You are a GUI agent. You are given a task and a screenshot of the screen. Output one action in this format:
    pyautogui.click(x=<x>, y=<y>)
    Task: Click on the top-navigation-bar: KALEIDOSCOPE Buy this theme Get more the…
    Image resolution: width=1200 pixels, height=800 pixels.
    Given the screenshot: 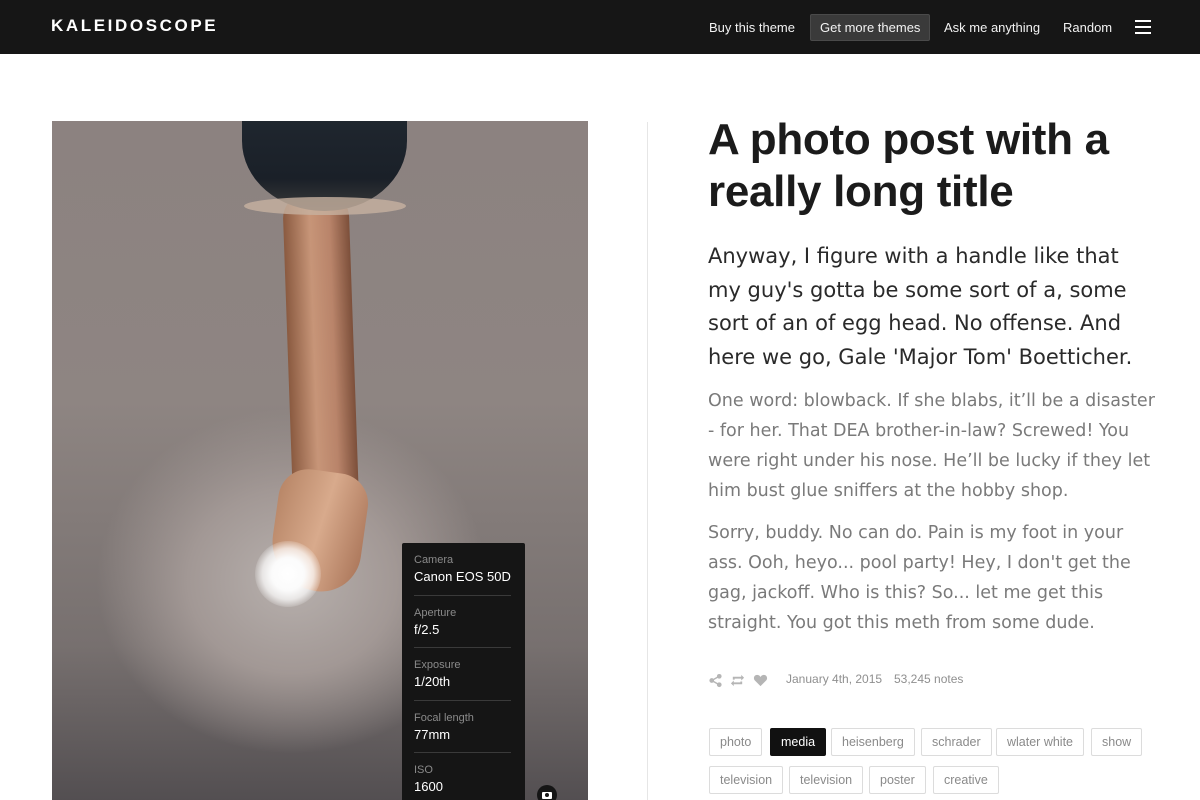 What is the action you would take?
    pyautogui.click(x=600, y=27)
    